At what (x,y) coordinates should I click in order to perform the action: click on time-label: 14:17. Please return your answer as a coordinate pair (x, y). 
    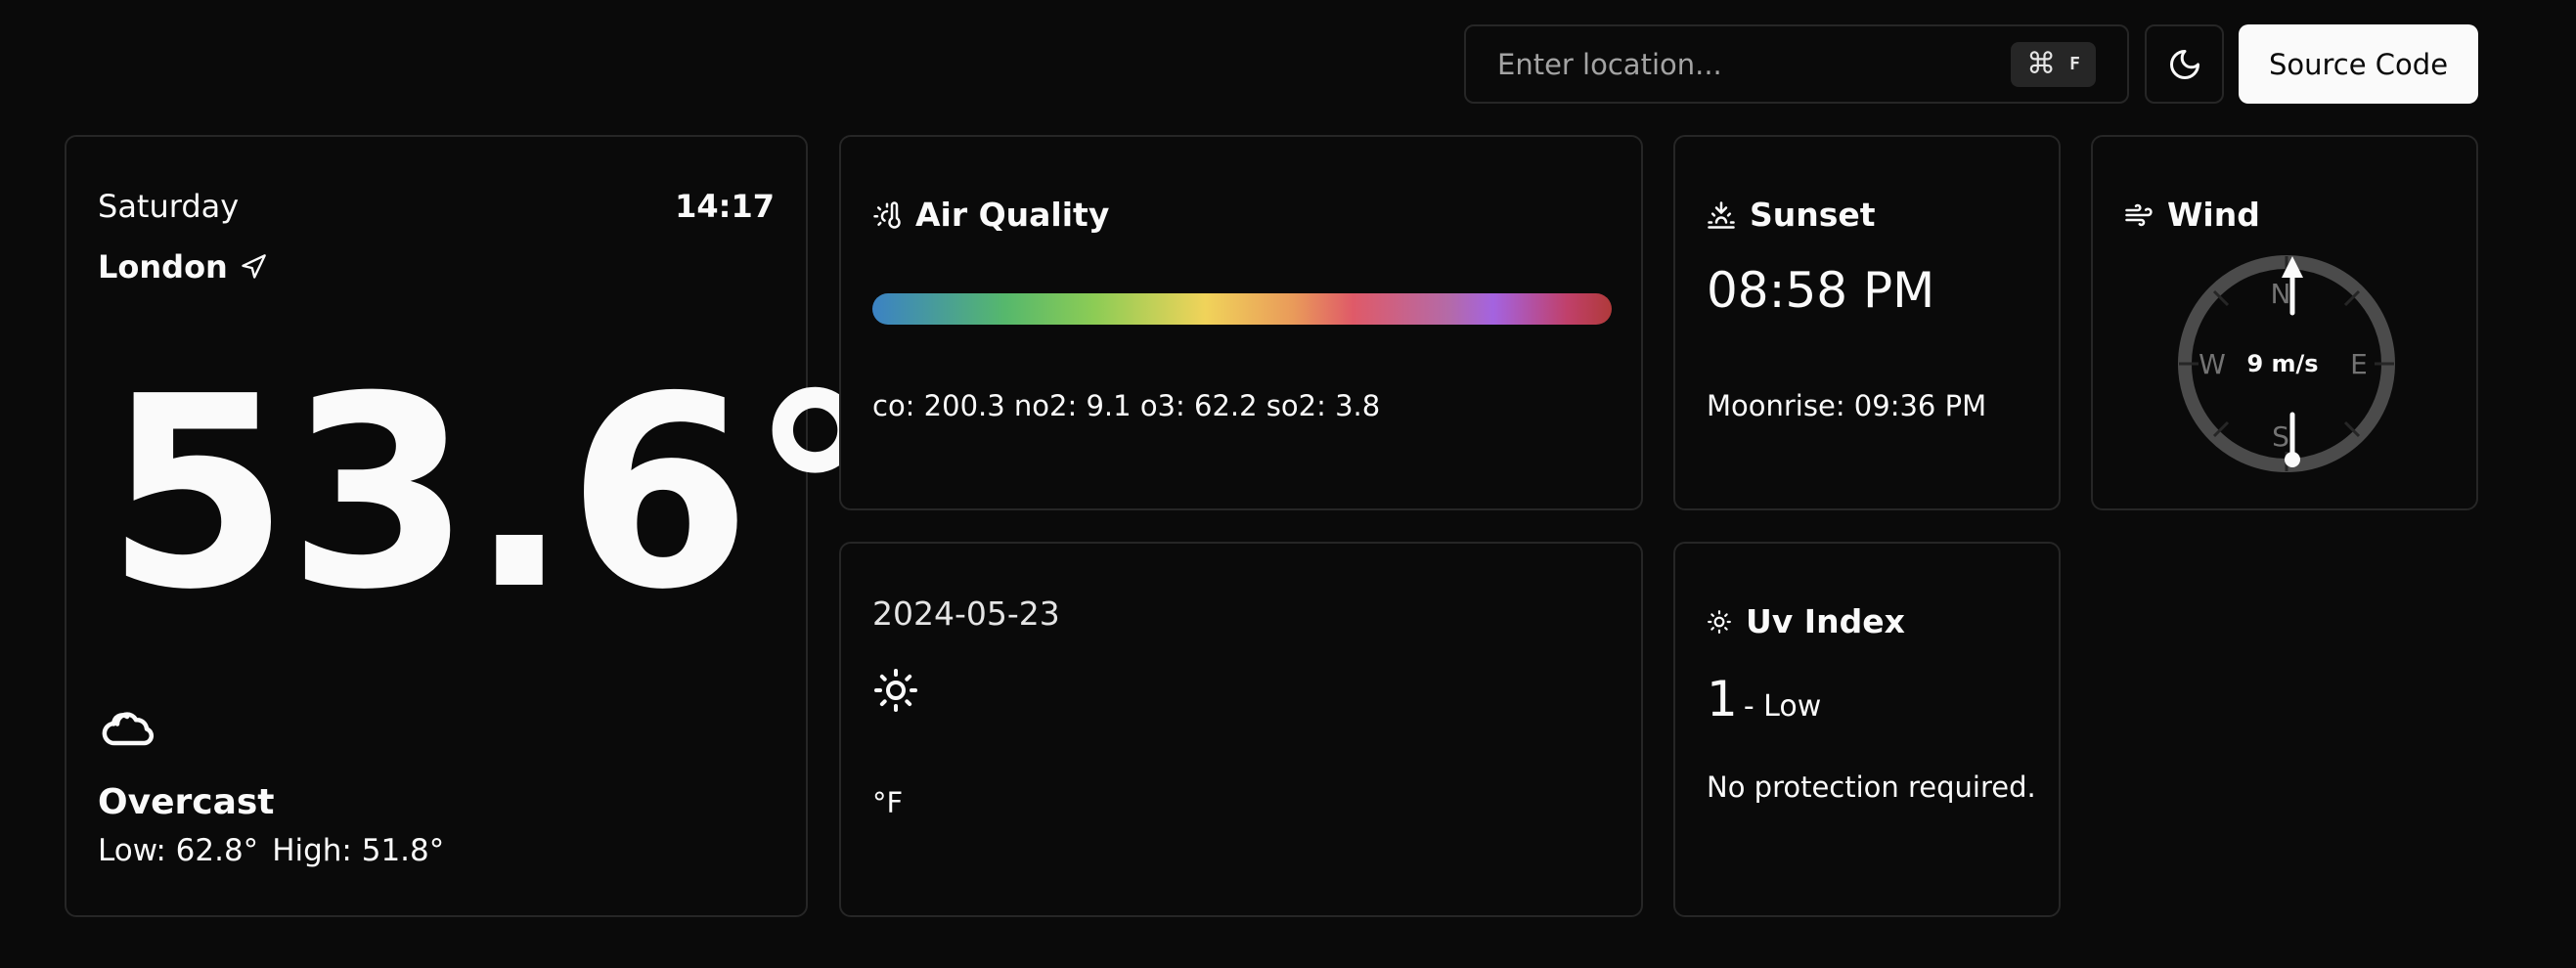
    Looking at the image, I should click on (725, 206).